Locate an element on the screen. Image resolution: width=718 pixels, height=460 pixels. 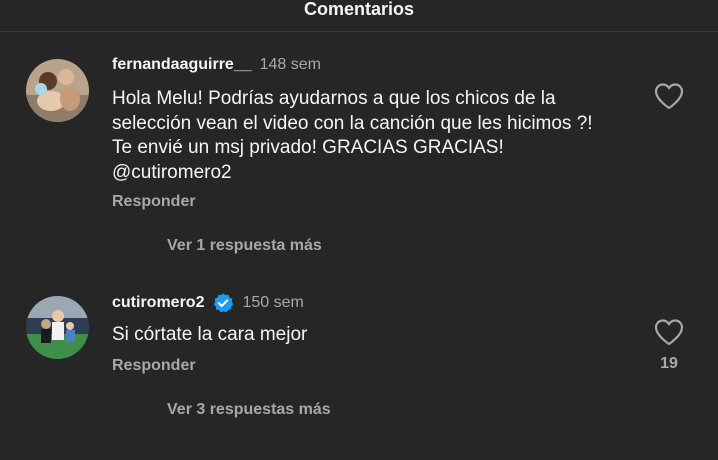
comment-text: Si córtate la cara mejor is located at coordinates (377, 335).